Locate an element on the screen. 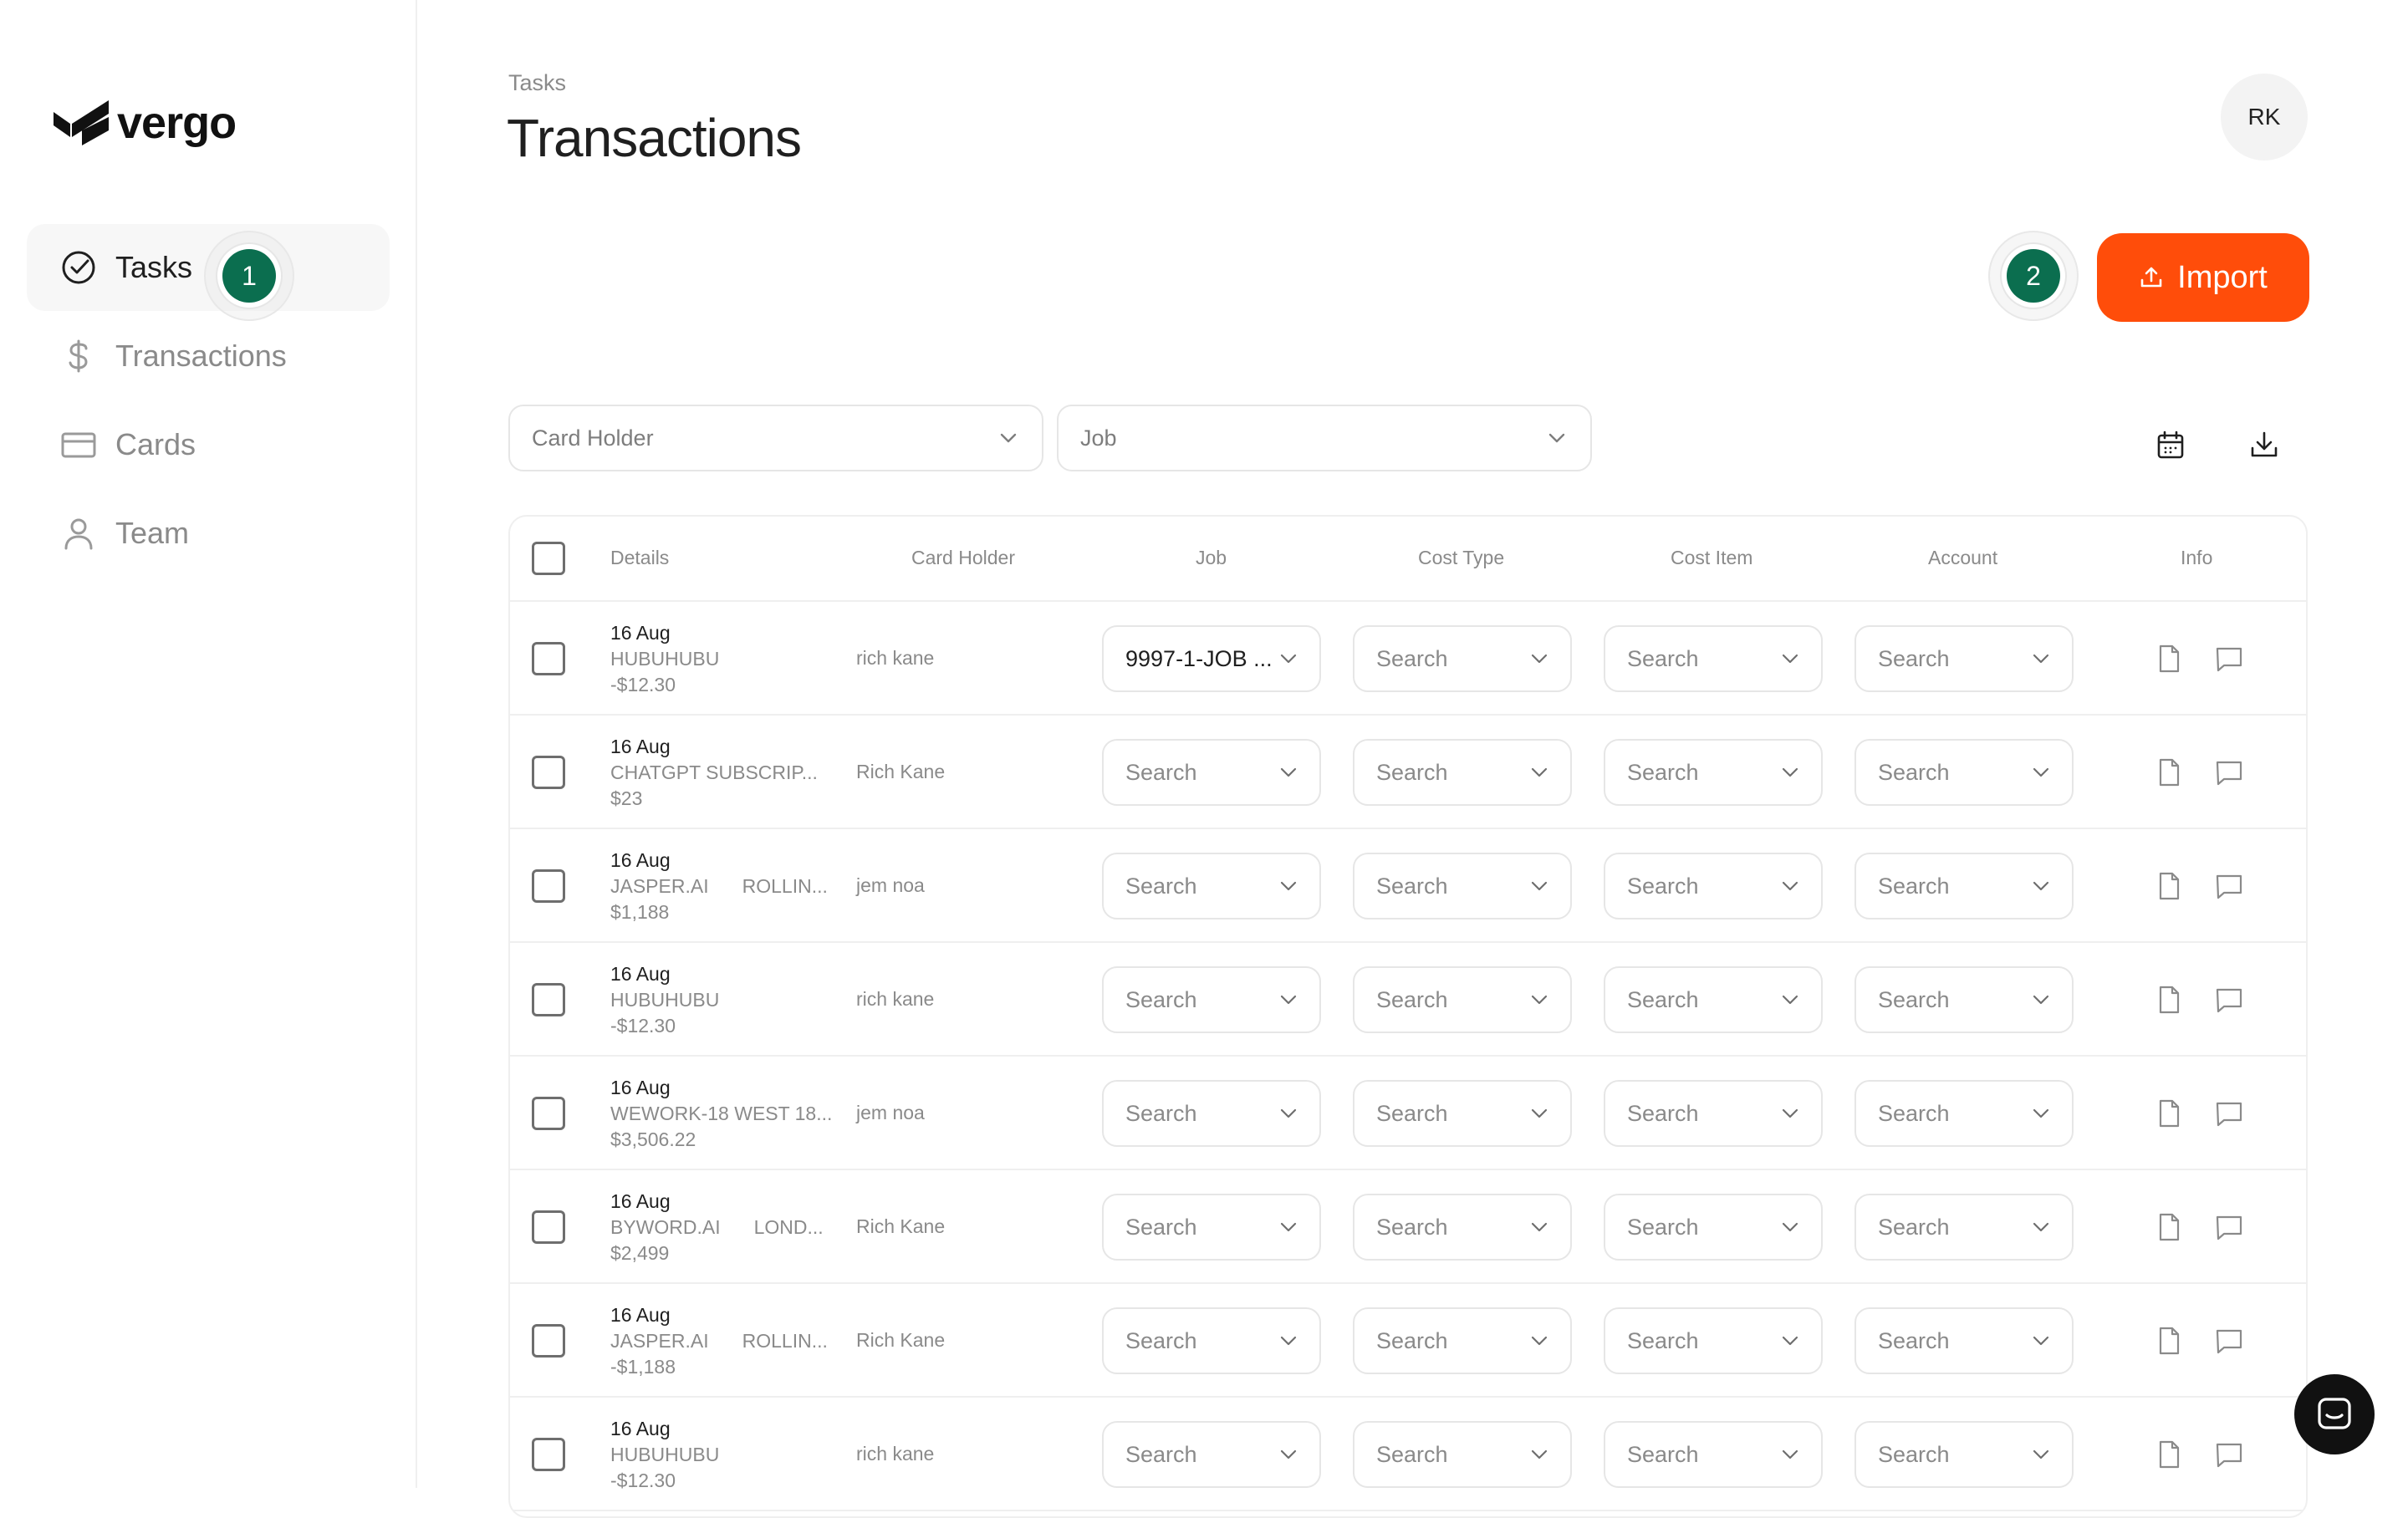 The width and height of the screenshot is (2408, 1518). vergo-logo: vergo is located at coordinates (145, 123).